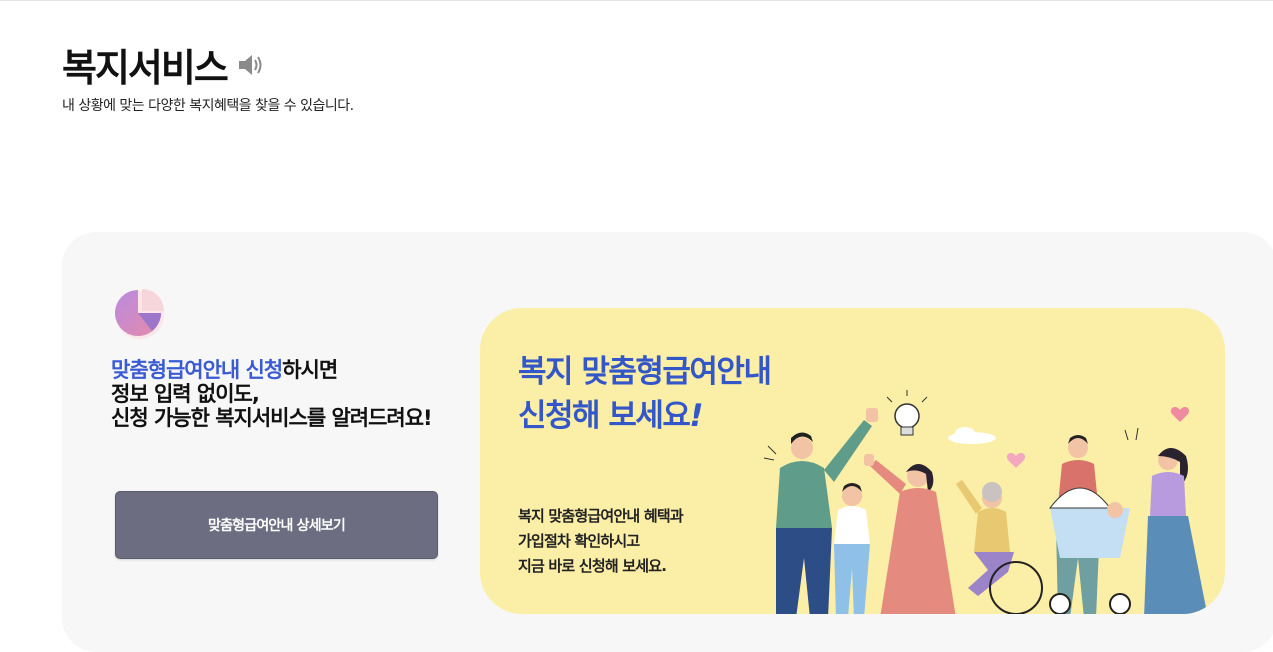 This screenshot has width=1273, height=652. Describe the element at coordinates (1176, 531) in the screenshot. I see `mother-figure` at that location.